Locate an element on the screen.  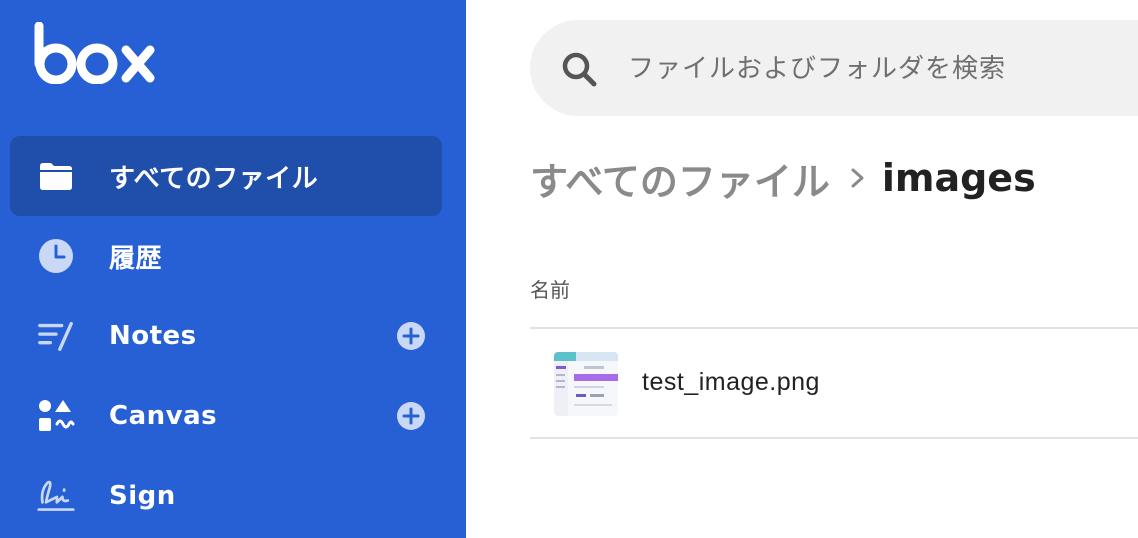
column-header-name: 名前 is located at coordinates (550, 288).